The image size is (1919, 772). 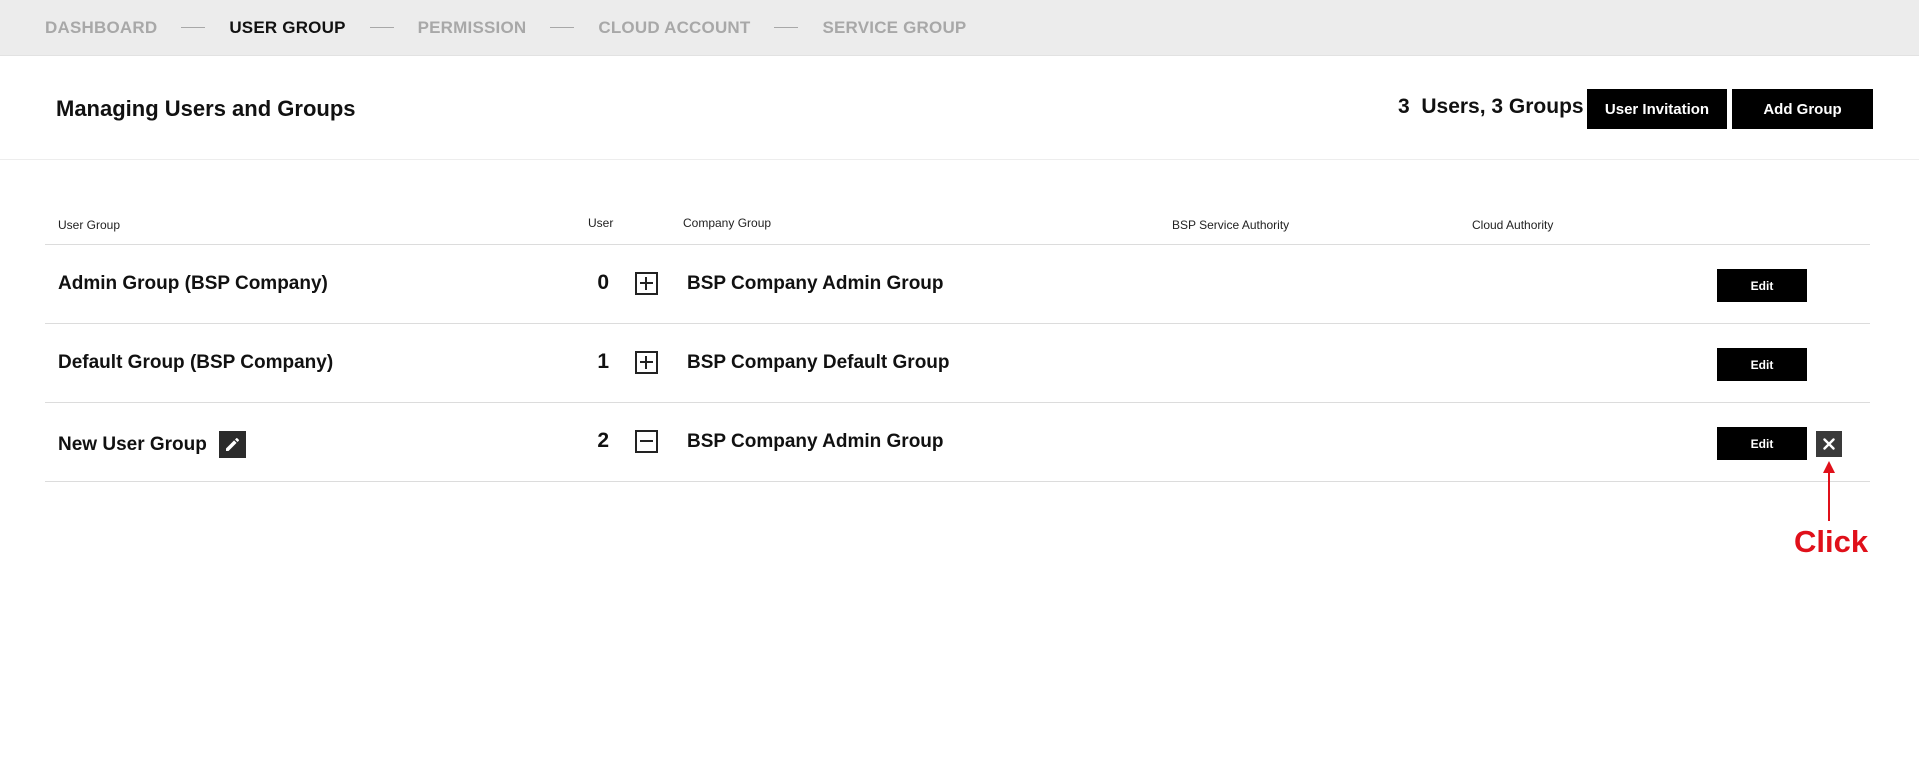 What do you see at coordinates (601, 223) in the screenshot?
I see `column-user: User` at bounding box center [601, 223].